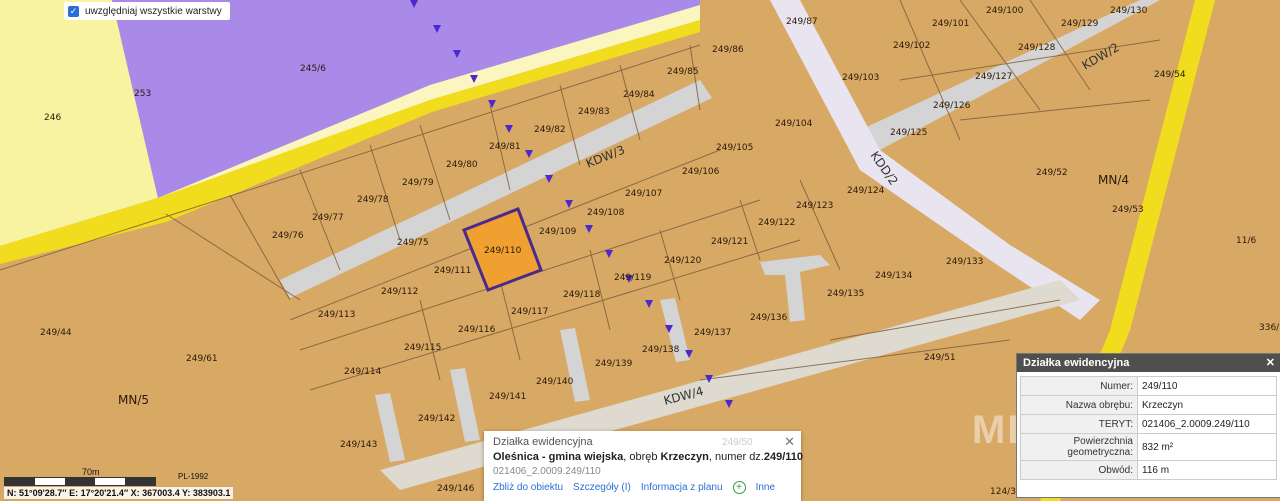 Image resolution: width=1280 pixels, height=501 pixels. I want to click on plan-info-link: Informacja z planu, so click(682, 487).